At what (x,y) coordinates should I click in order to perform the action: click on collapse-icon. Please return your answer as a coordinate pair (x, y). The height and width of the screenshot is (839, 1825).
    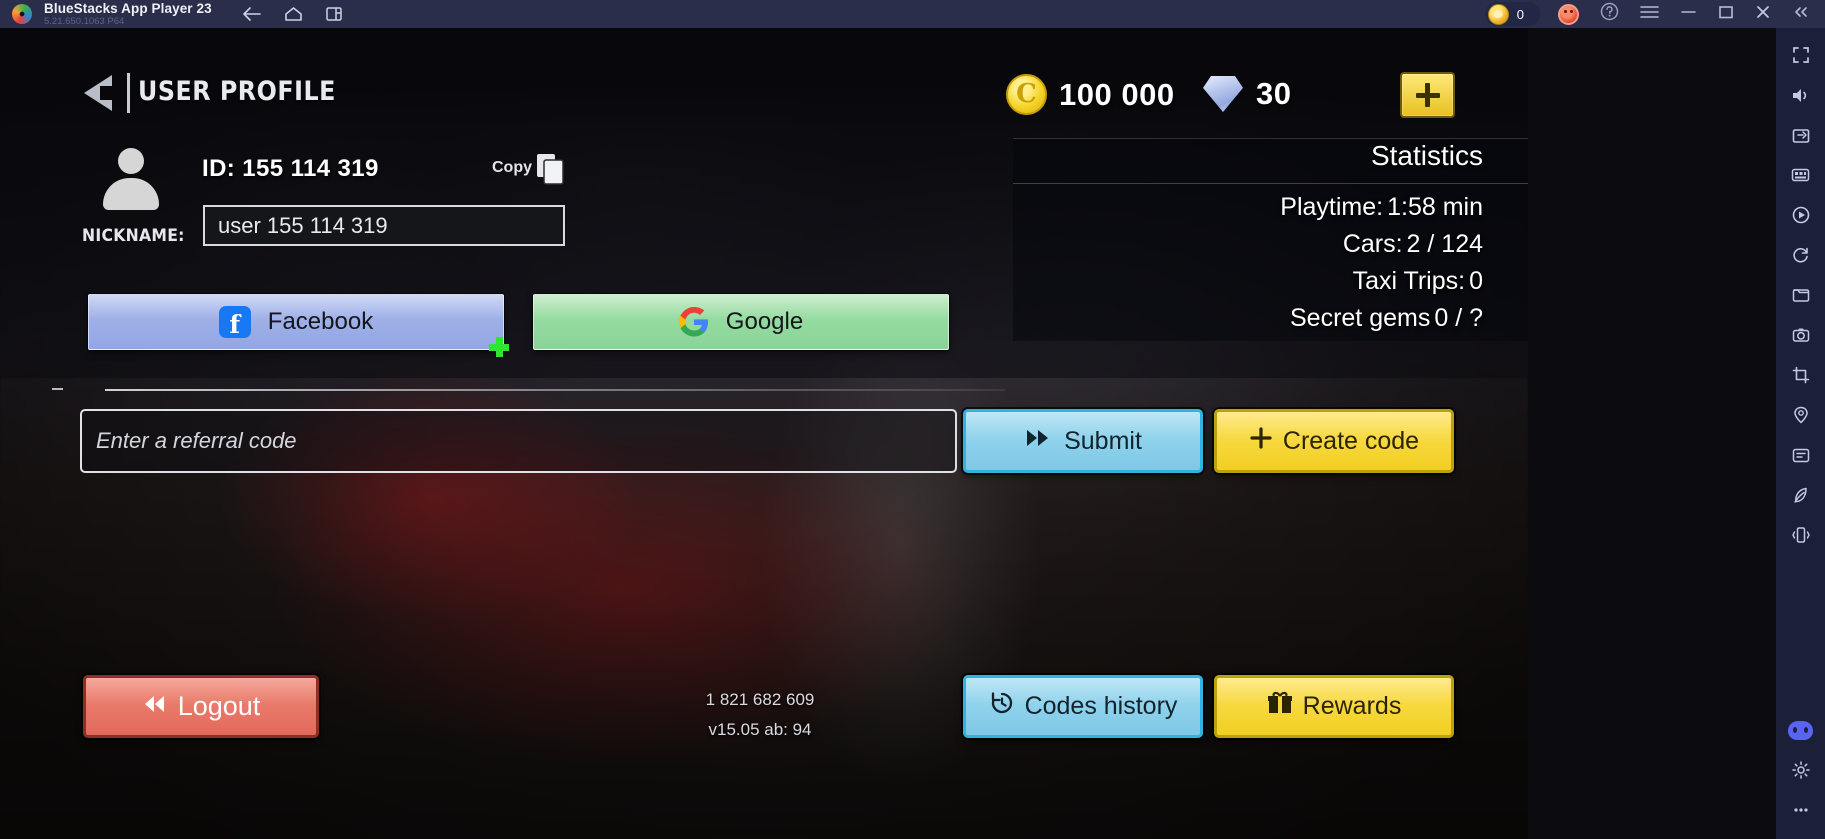
    Looking at the image, I should click on (1800, 14).